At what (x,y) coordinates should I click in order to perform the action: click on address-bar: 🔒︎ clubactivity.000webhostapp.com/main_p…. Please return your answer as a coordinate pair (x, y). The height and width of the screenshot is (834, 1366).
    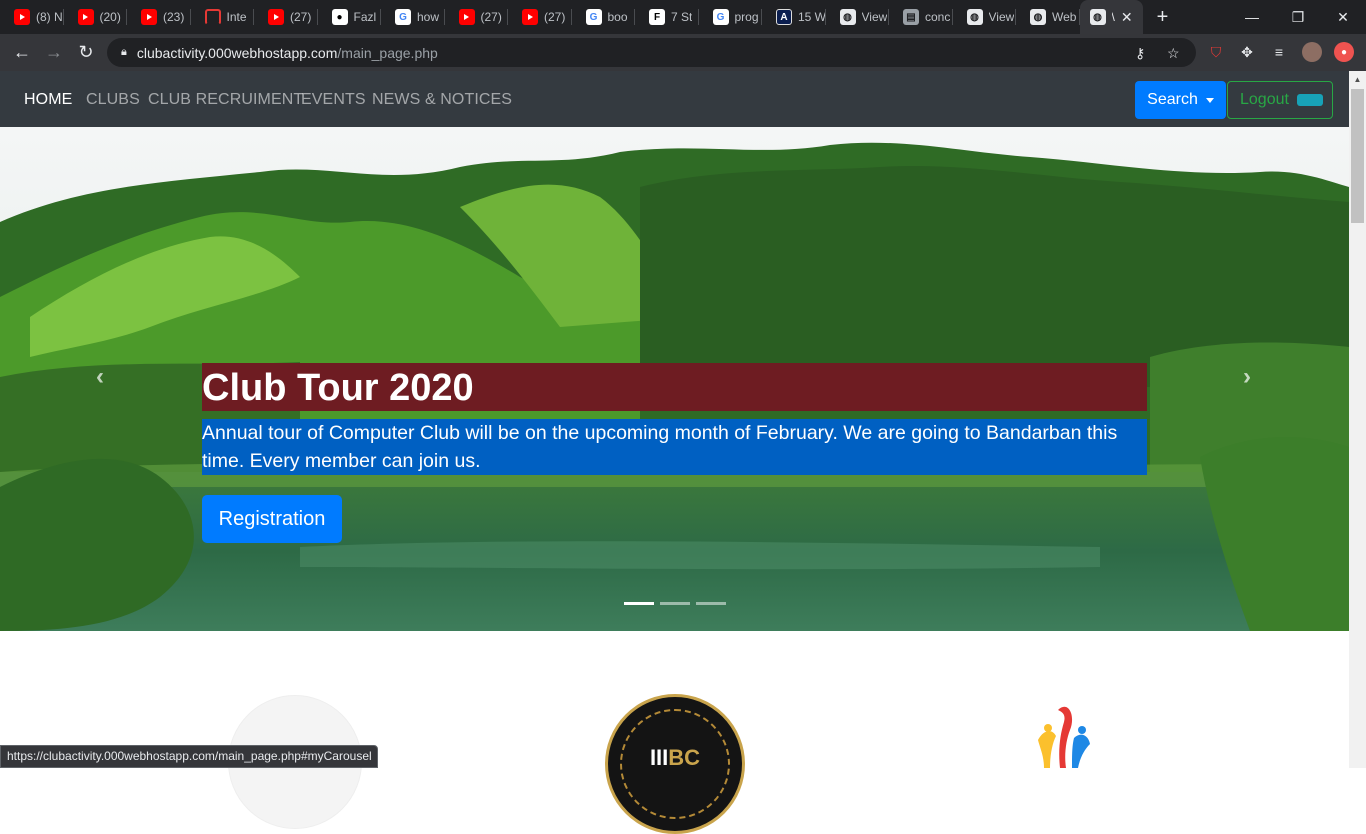
    Looking at the image, I should click on (651, 52).